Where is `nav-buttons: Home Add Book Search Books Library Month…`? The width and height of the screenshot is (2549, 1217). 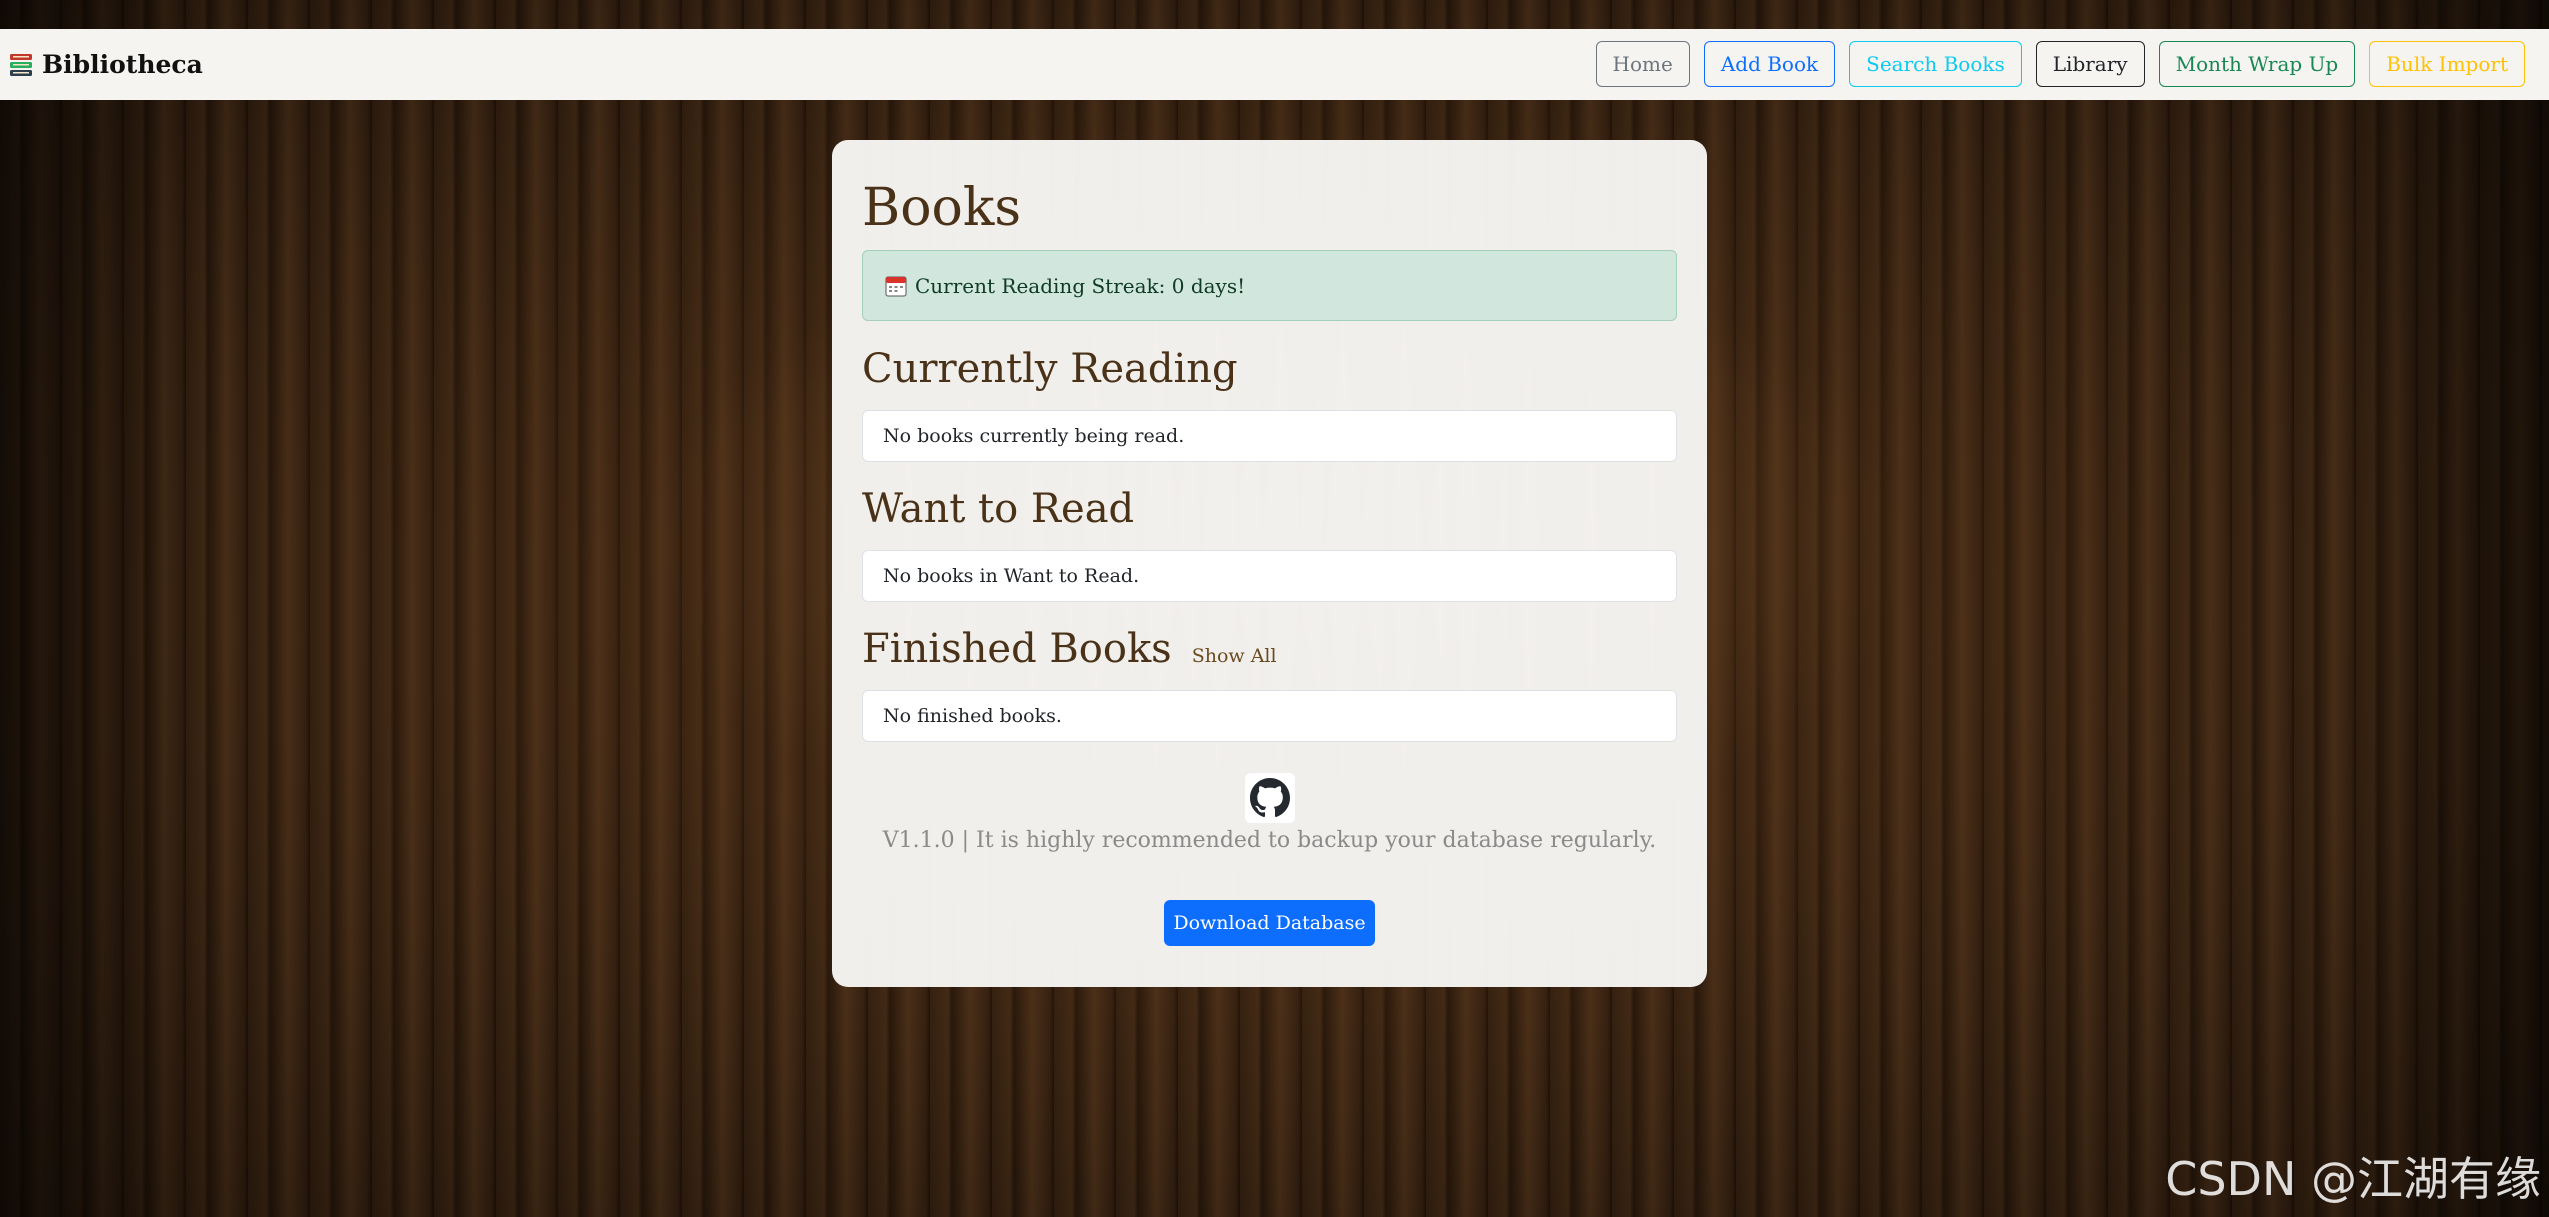
nav-buttons: Home Add Book Search Books Library Month… is located at coordinates (2060, 64).